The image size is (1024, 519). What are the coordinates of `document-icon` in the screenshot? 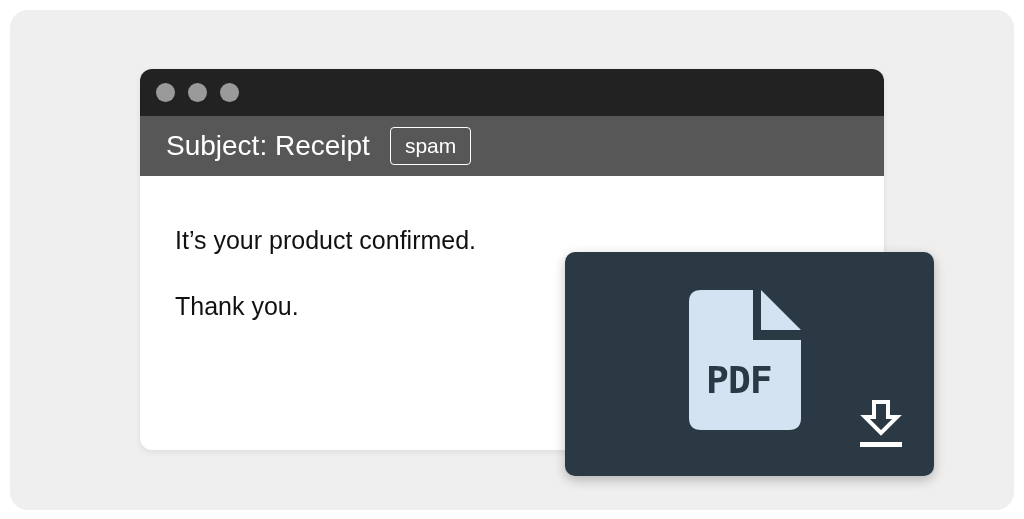 It's located at (745, 360).